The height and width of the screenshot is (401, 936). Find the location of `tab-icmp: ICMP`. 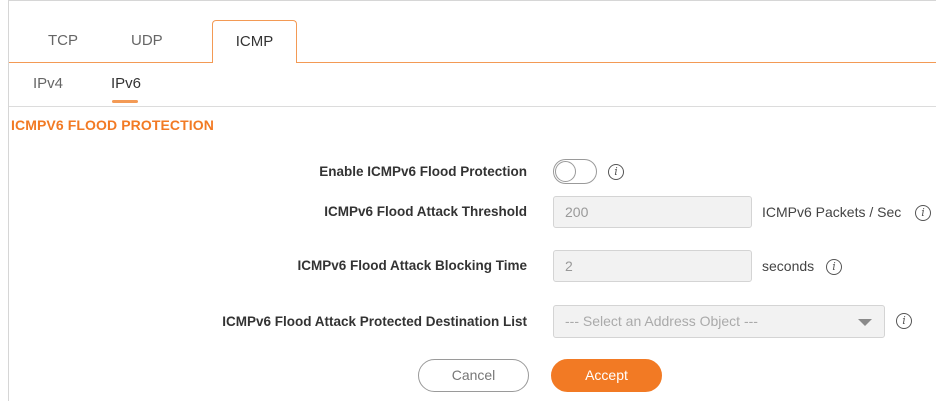

tab-icmp: ICMP is located at coordinates (254, 41).